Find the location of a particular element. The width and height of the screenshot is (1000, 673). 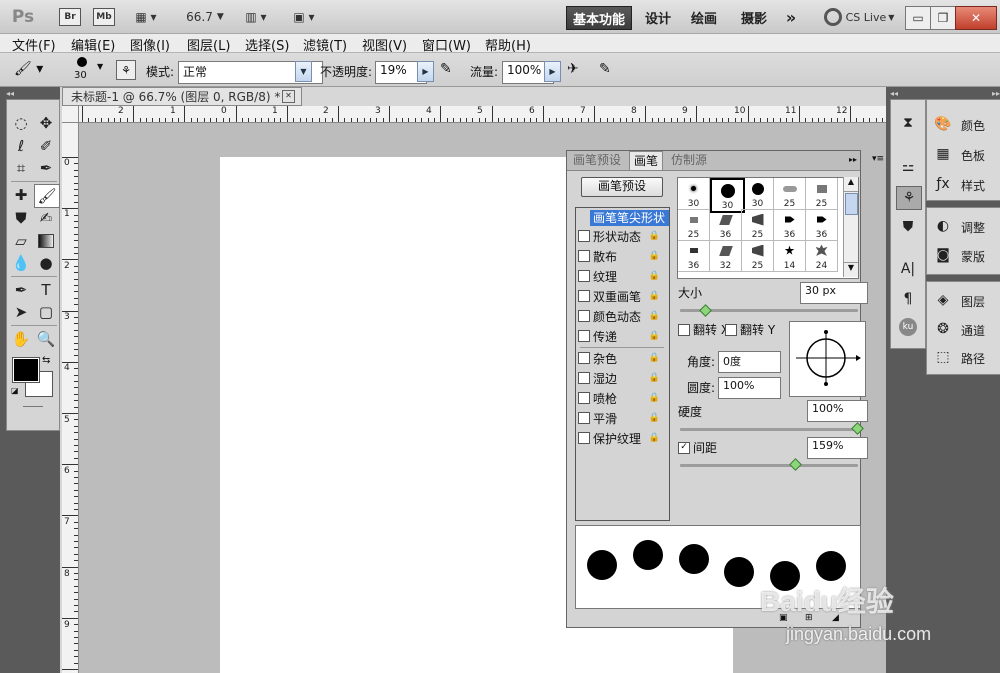

menu-file: 文件(F) is located at coordinates (34, 44).